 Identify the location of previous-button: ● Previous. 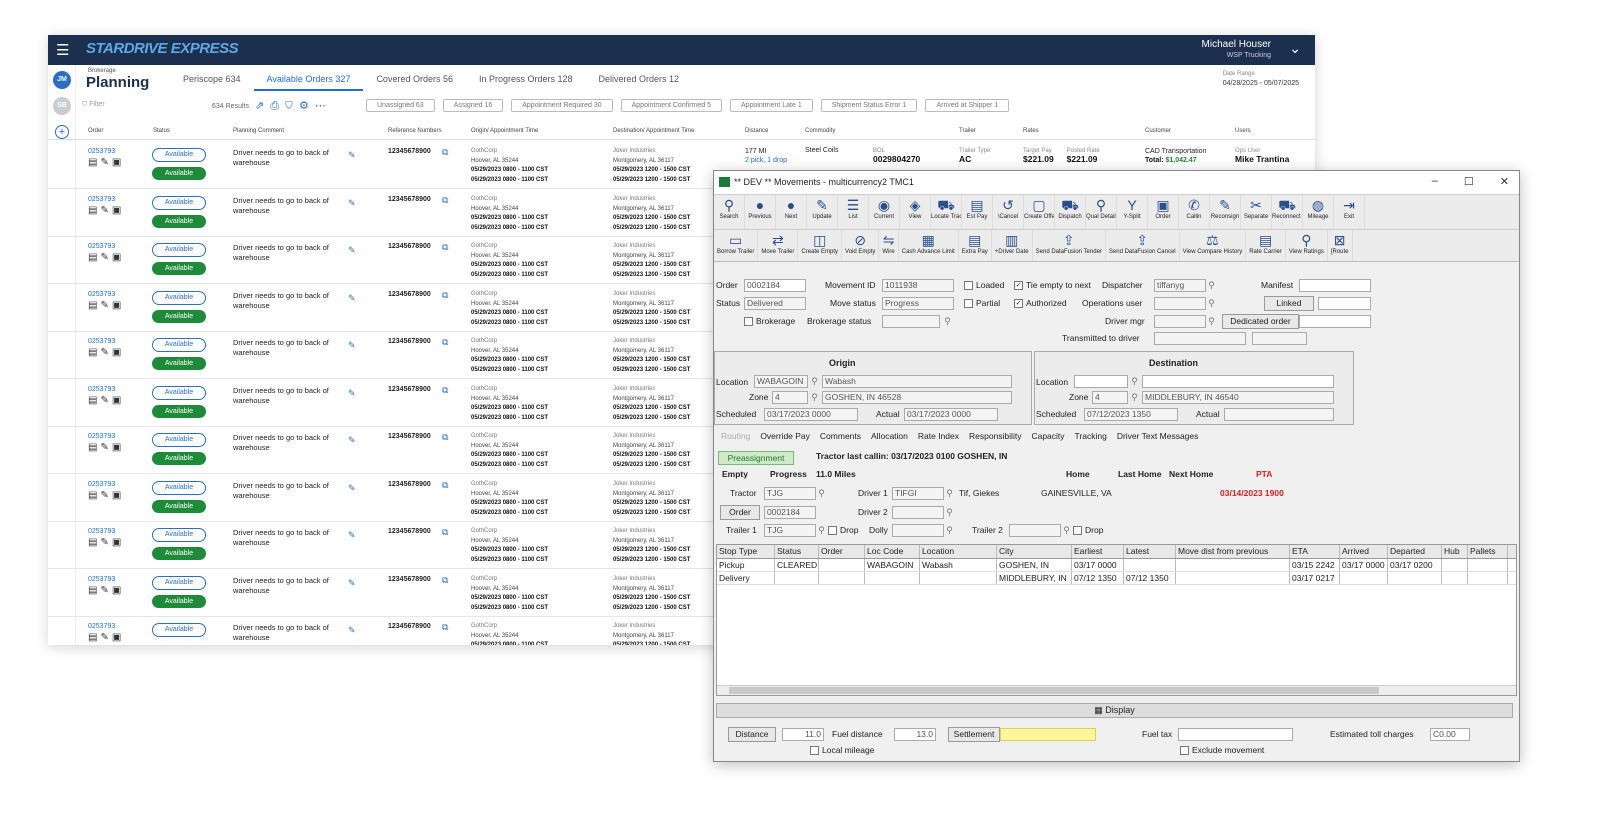
(760, 212).